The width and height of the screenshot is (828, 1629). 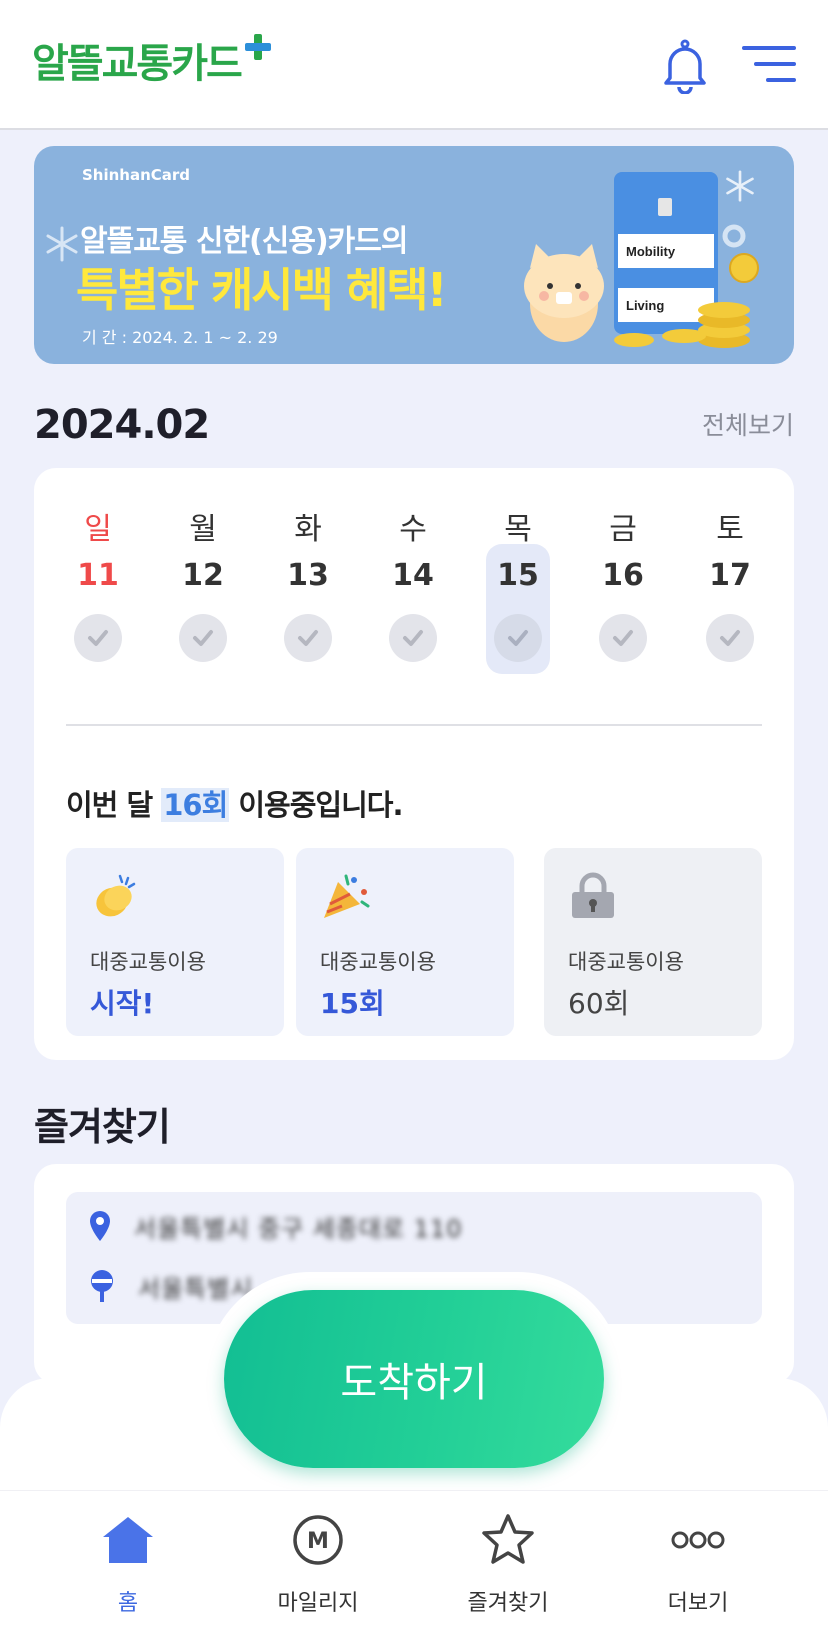 I want to click on tab-favorites: 즐겨찾기, so click(x=508, y=1563).